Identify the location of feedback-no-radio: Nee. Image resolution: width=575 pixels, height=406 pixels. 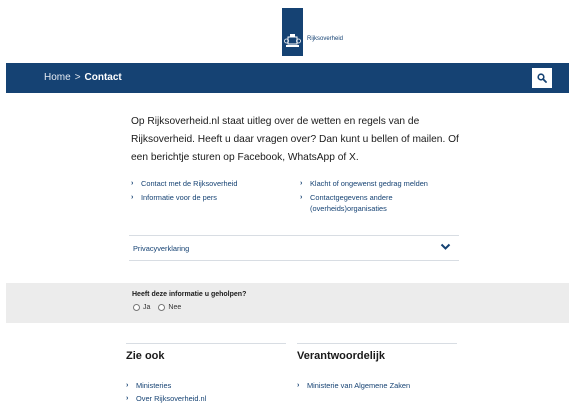
(169, 307).